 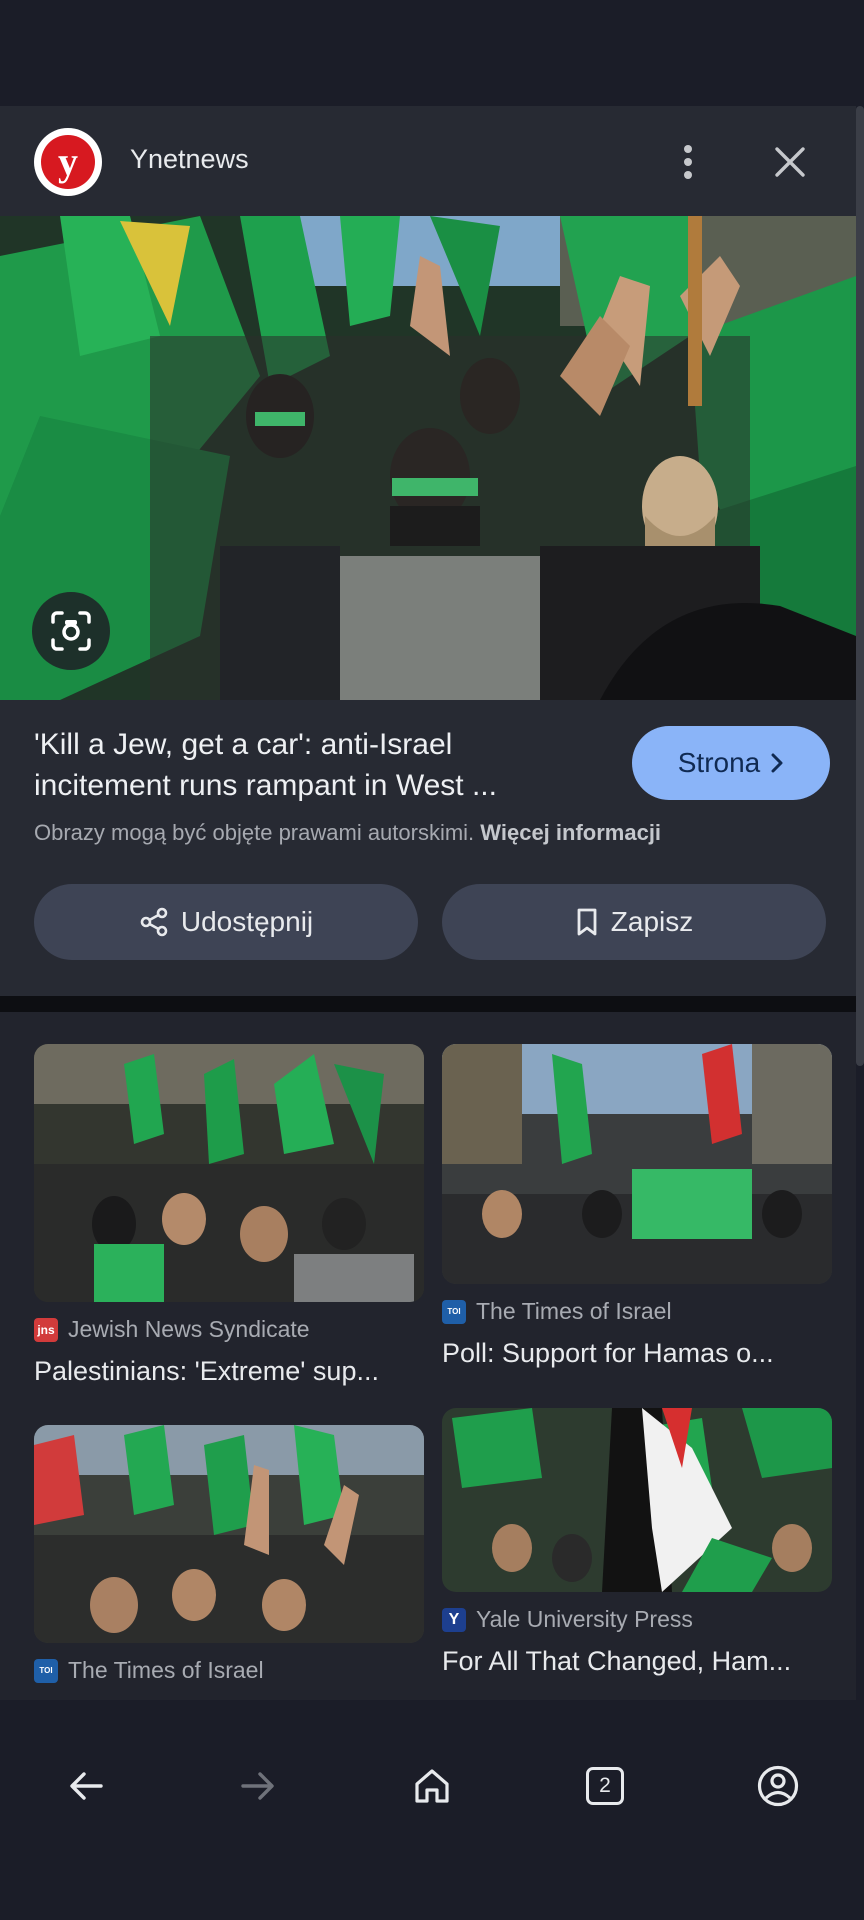 I want to click on source-logo: y, so click(x=68, y=162).